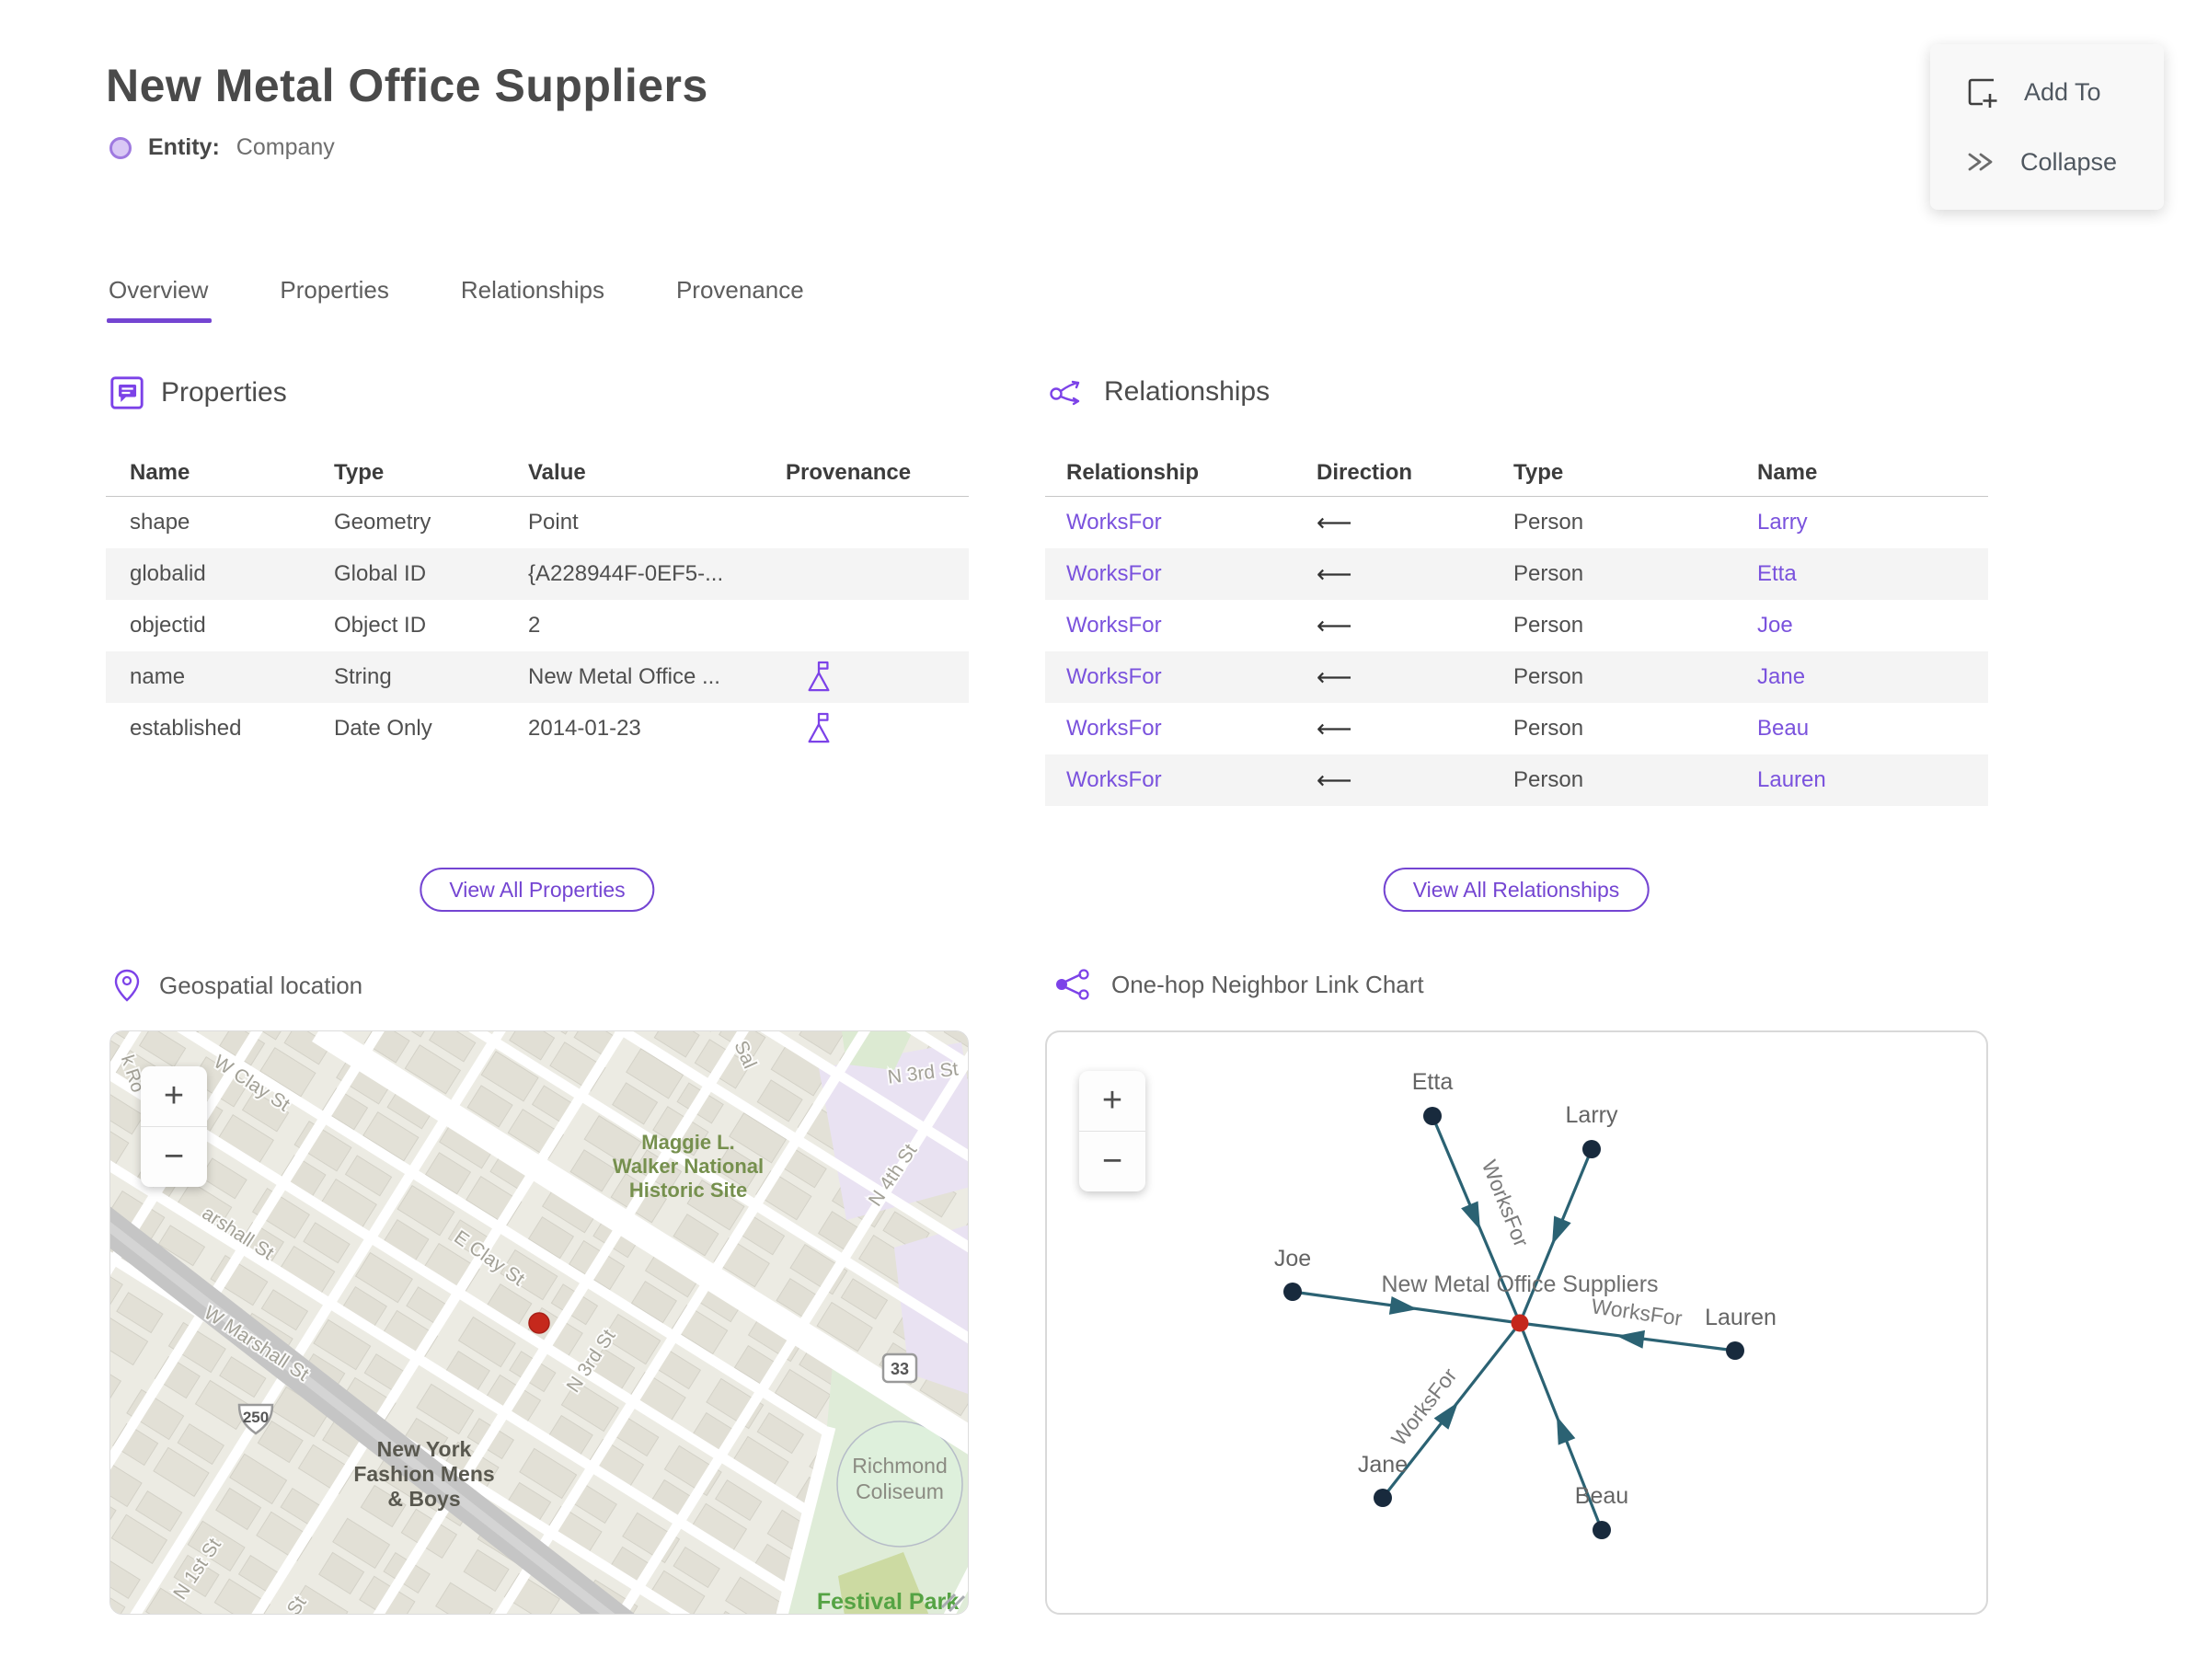  I want to click on geospatial-section-header: Geospatial location, so click(237, 985).